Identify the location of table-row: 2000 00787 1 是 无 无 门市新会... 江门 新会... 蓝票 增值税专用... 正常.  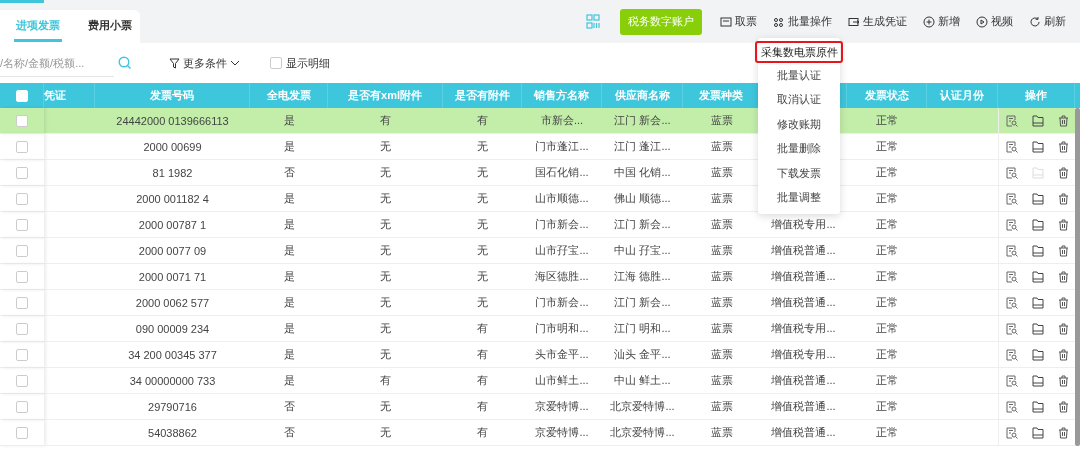
(537, 225).